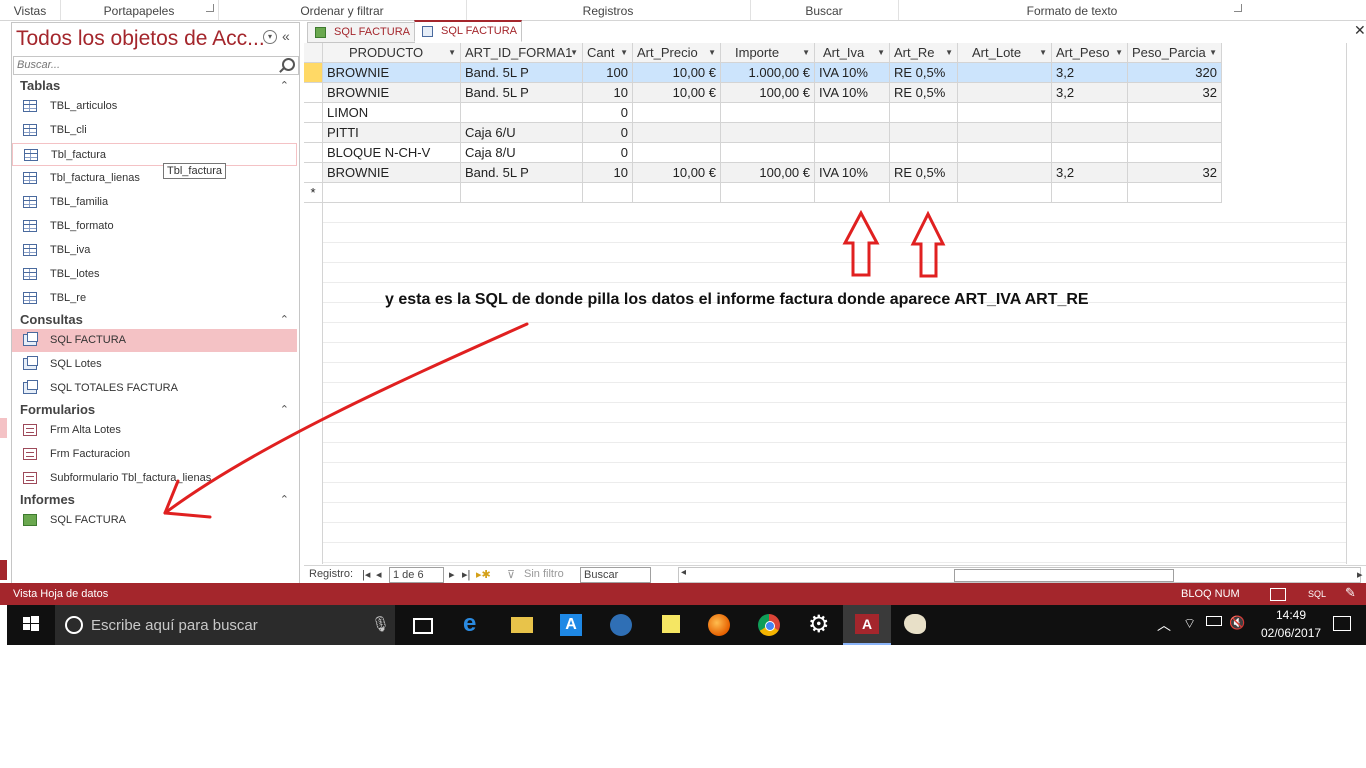 The height and width of the screenshot is (768, 1366). I want to click on nav-item-tbl-lotes: TBL_lotes, so click(154, 274).